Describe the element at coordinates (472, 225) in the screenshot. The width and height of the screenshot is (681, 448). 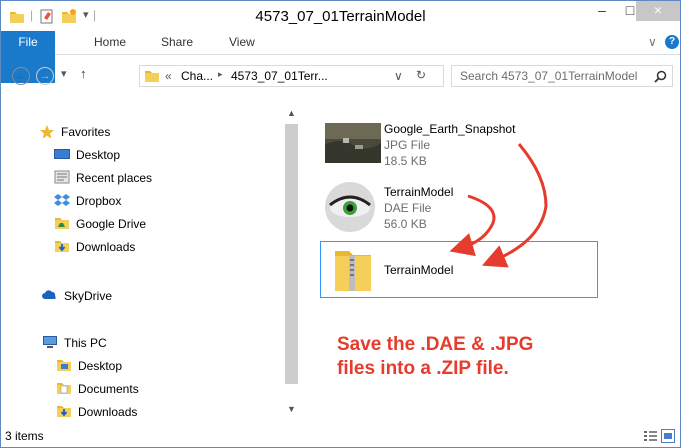
I see `arrow-from-dae` at that location.